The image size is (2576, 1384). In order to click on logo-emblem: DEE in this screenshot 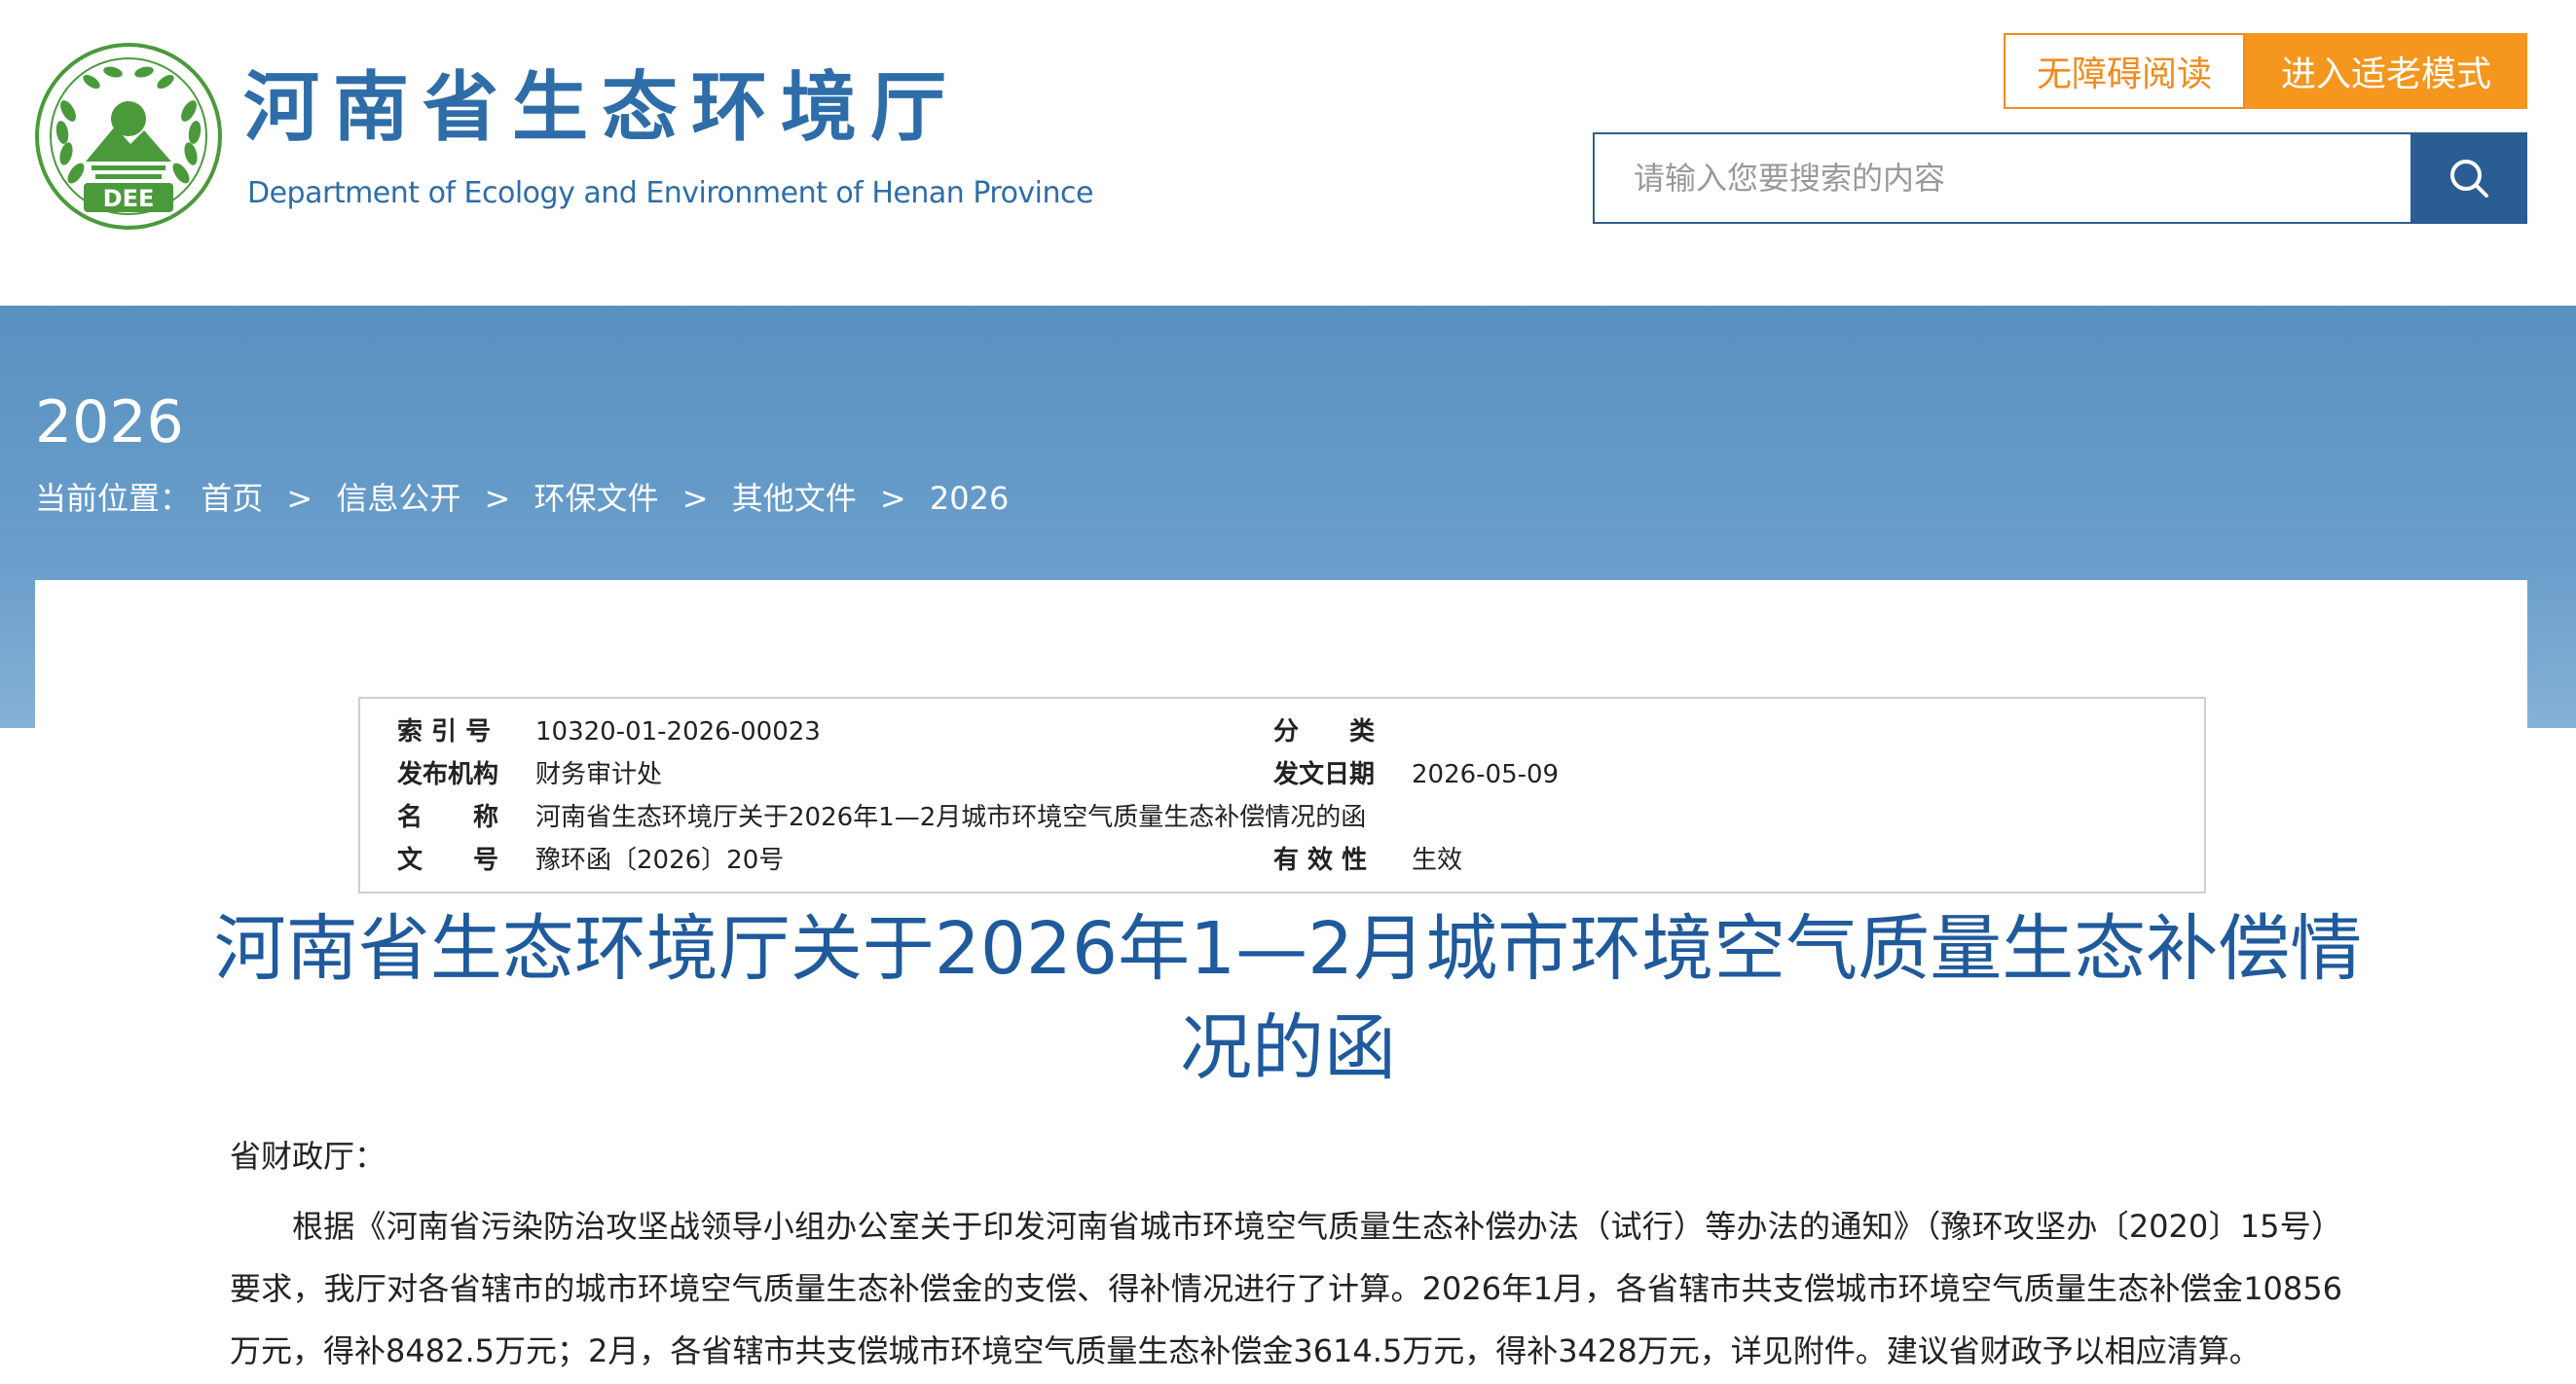, I will do `click(128, 137)`.